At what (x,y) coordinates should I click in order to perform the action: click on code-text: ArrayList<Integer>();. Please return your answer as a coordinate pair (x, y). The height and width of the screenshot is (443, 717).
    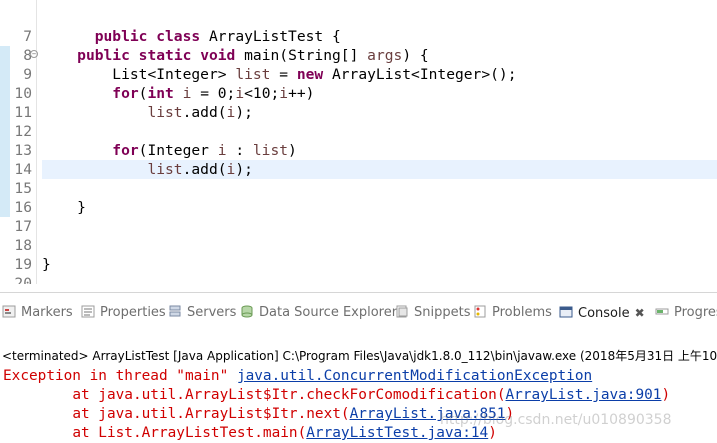
    Looking at the image, I should click on (420, 74).